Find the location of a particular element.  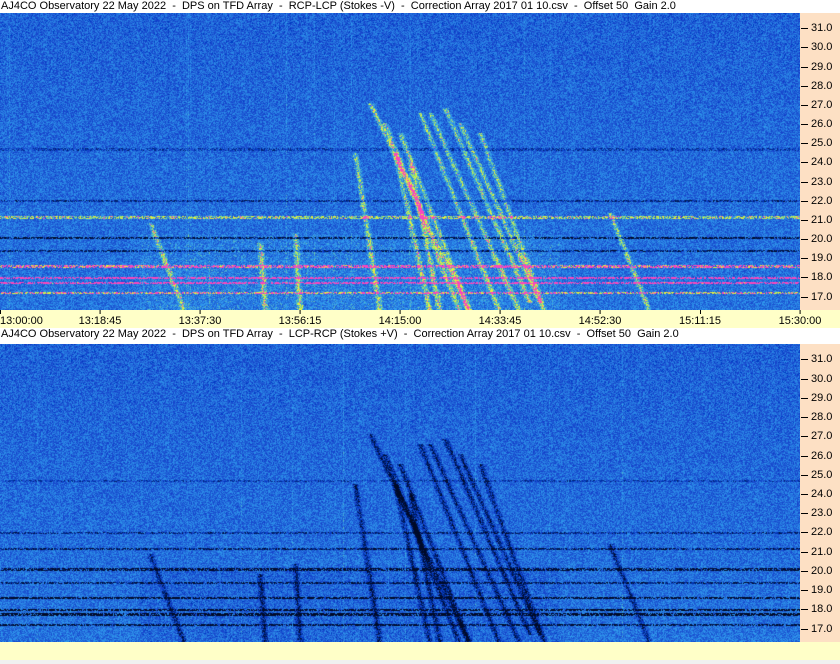

y-tick: 28.0 is located at coordinates (820, 417).